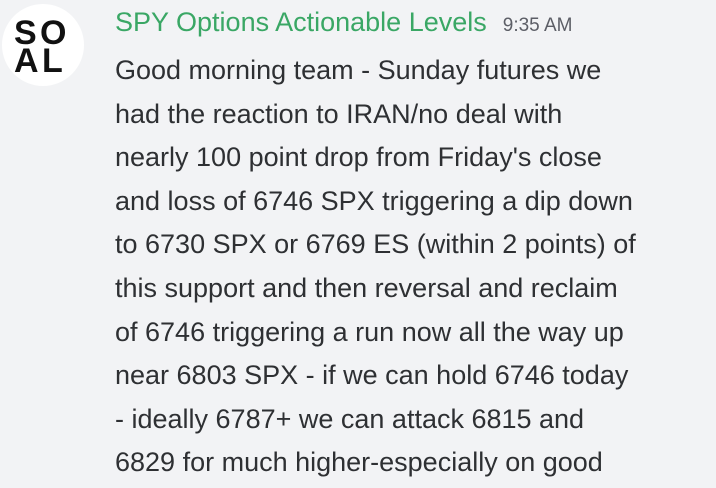 The image size is (716, 488). What do you see at coordinates (52, 61) in the screenshot?
I see `avatar-letter: L` at bounding box center [52, 61].